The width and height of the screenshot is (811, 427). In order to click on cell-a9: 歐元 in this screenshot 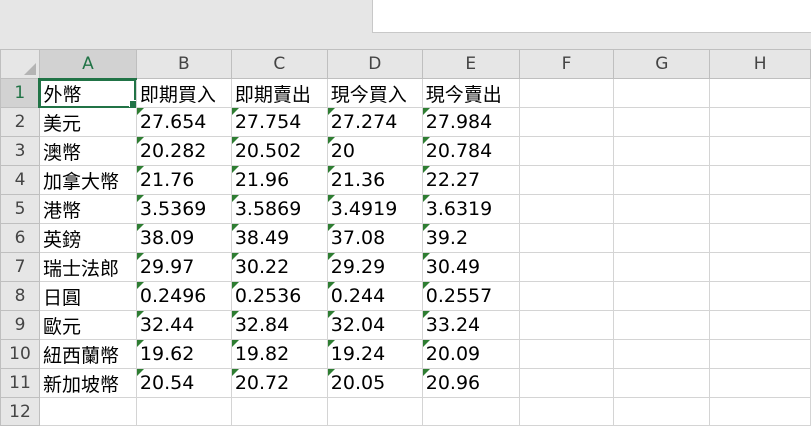, I will do `click(87, 325)`.